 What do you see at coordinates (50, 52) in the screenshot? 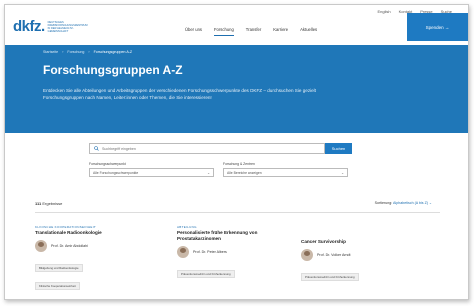
I see `breadcrumb-item-startseite: Startseite` at bounding box center [50, 52].